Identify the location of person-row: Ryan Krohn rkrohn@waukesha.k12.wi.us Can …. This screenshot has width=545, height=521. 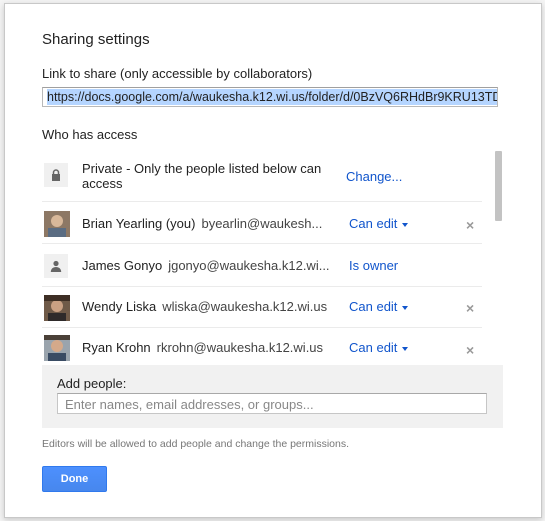
(262, 346).